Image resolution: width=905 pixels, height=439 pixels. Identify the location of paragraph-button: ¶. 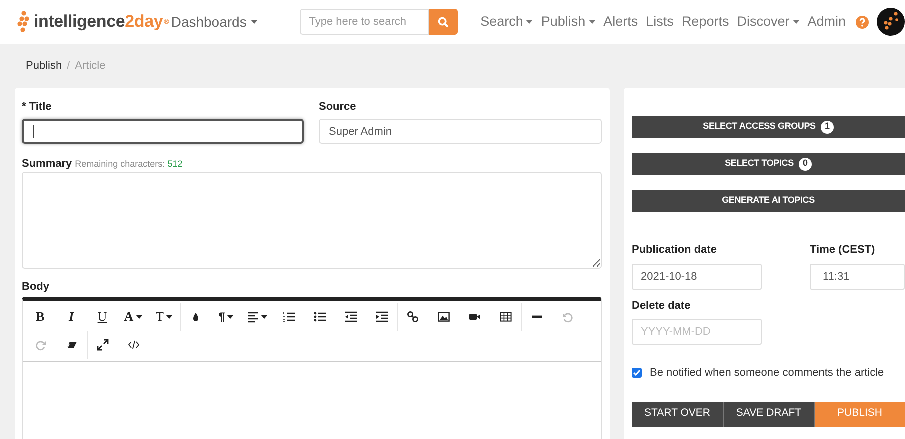
(226, 317).